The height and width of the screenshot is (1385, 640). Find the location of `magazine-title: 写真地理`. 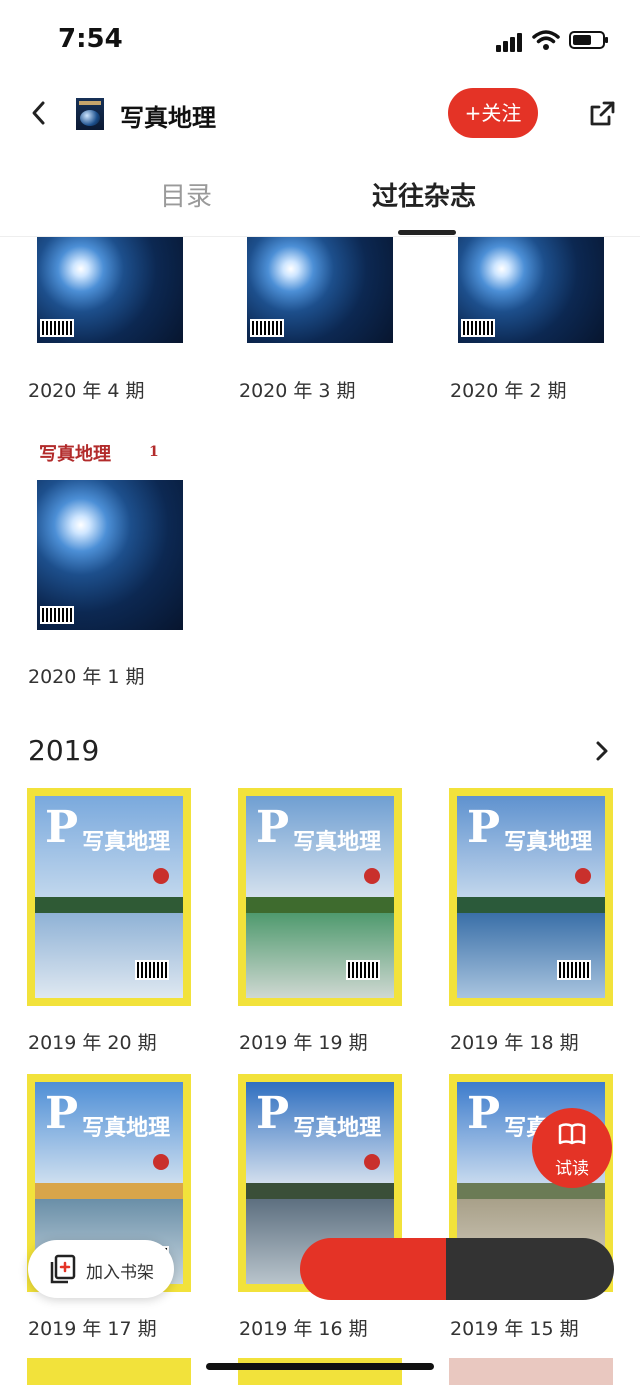

magazine-title: 写真地理 is located at coordinates (168, 118).